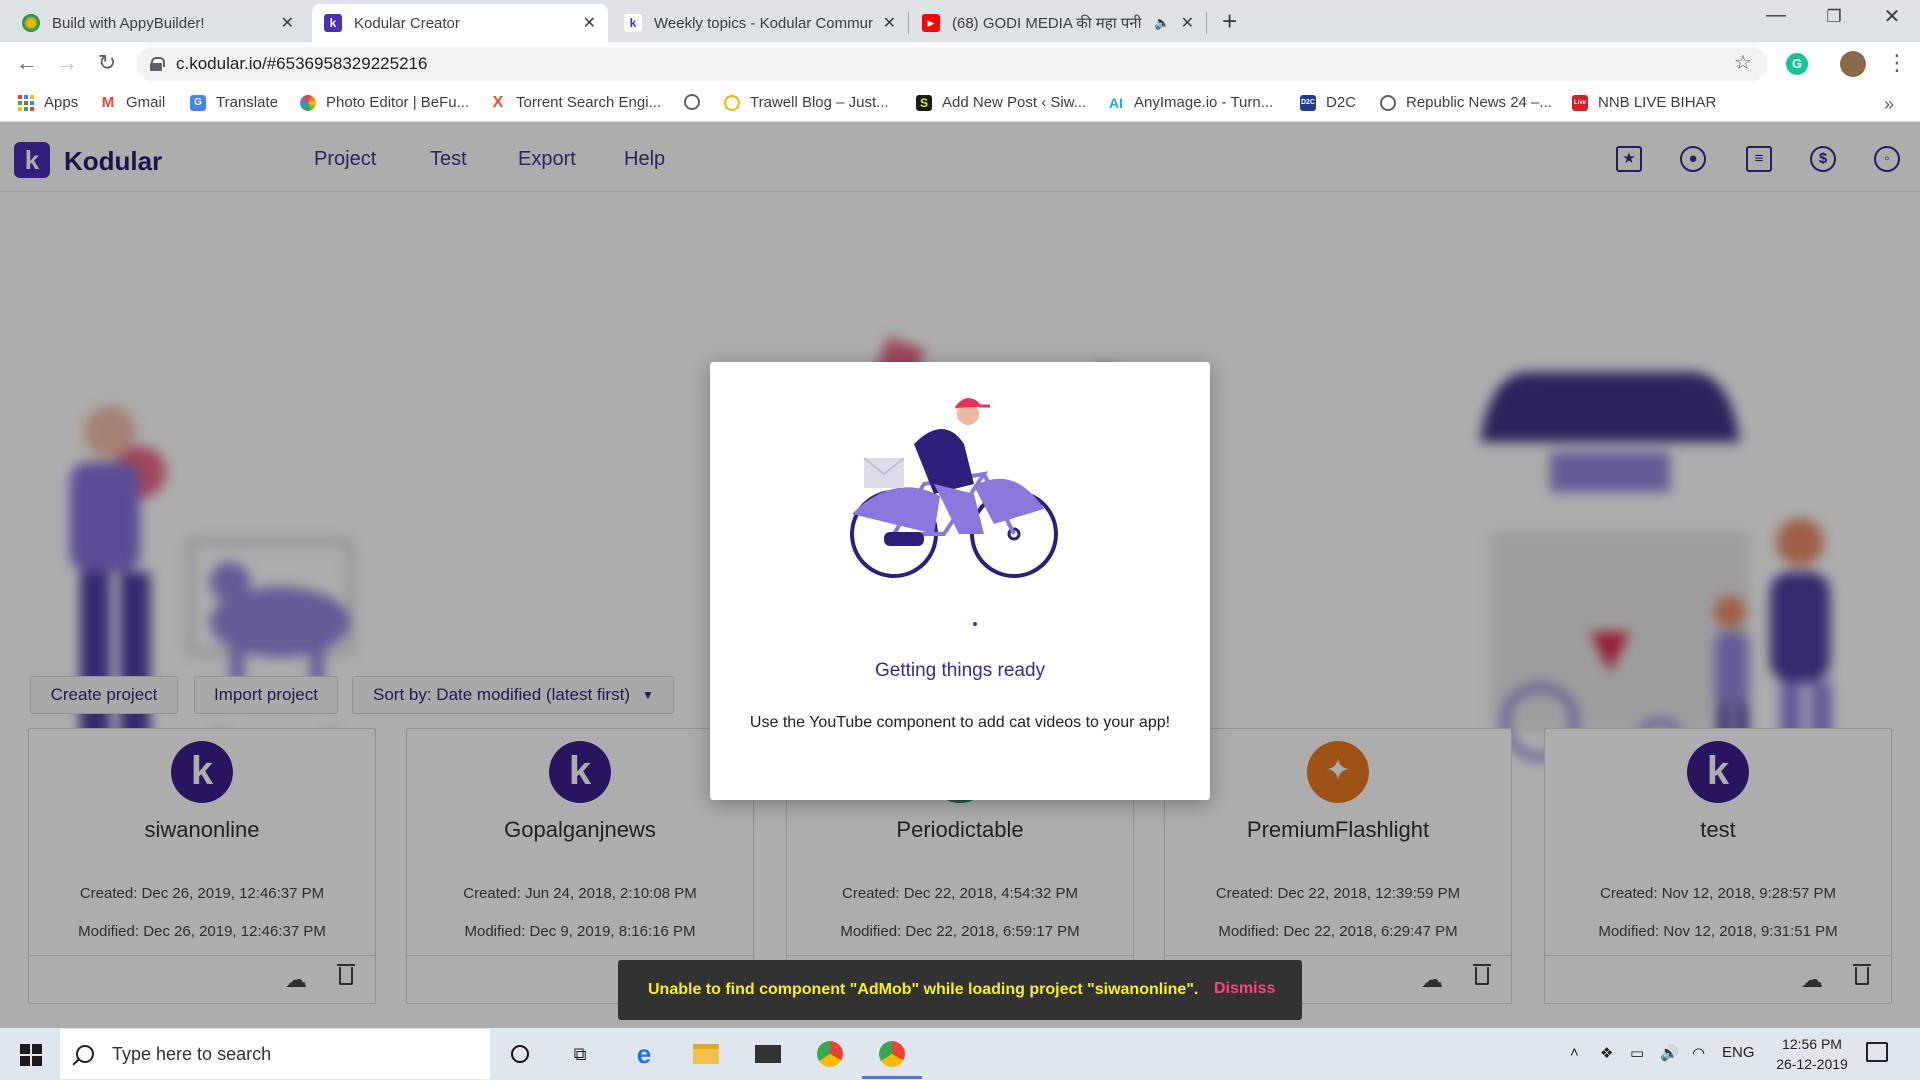 Image resolution: width=1920 pixels, height=1080 pixels. Describe the element at coordinates (1229, 21) in the screenshot. I see `new-tab-icon: +` at that location.